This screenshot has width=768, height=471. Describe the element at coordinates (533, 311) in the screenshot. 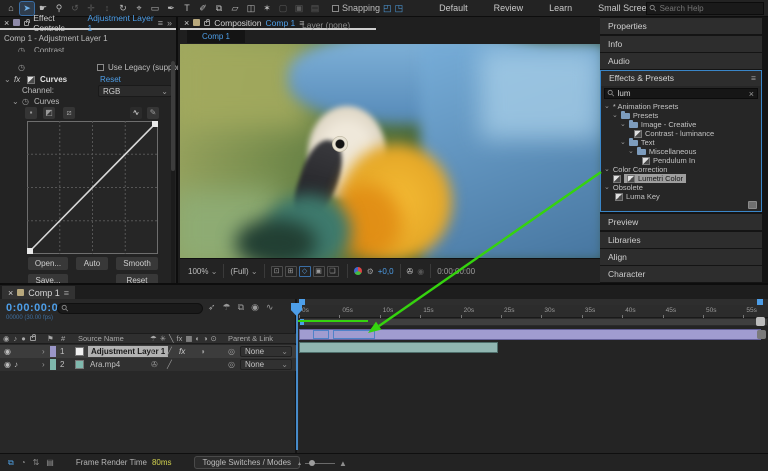

I see `time-ruler: 0s 05s 10s 15s 20s 25s 30s 35s 40s 45s 50s 55s` at that location.